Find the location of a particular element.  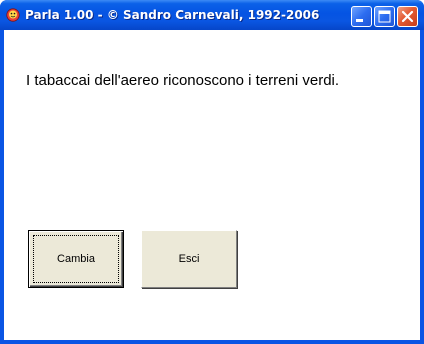

close-button is located at coordinates (407, 16).